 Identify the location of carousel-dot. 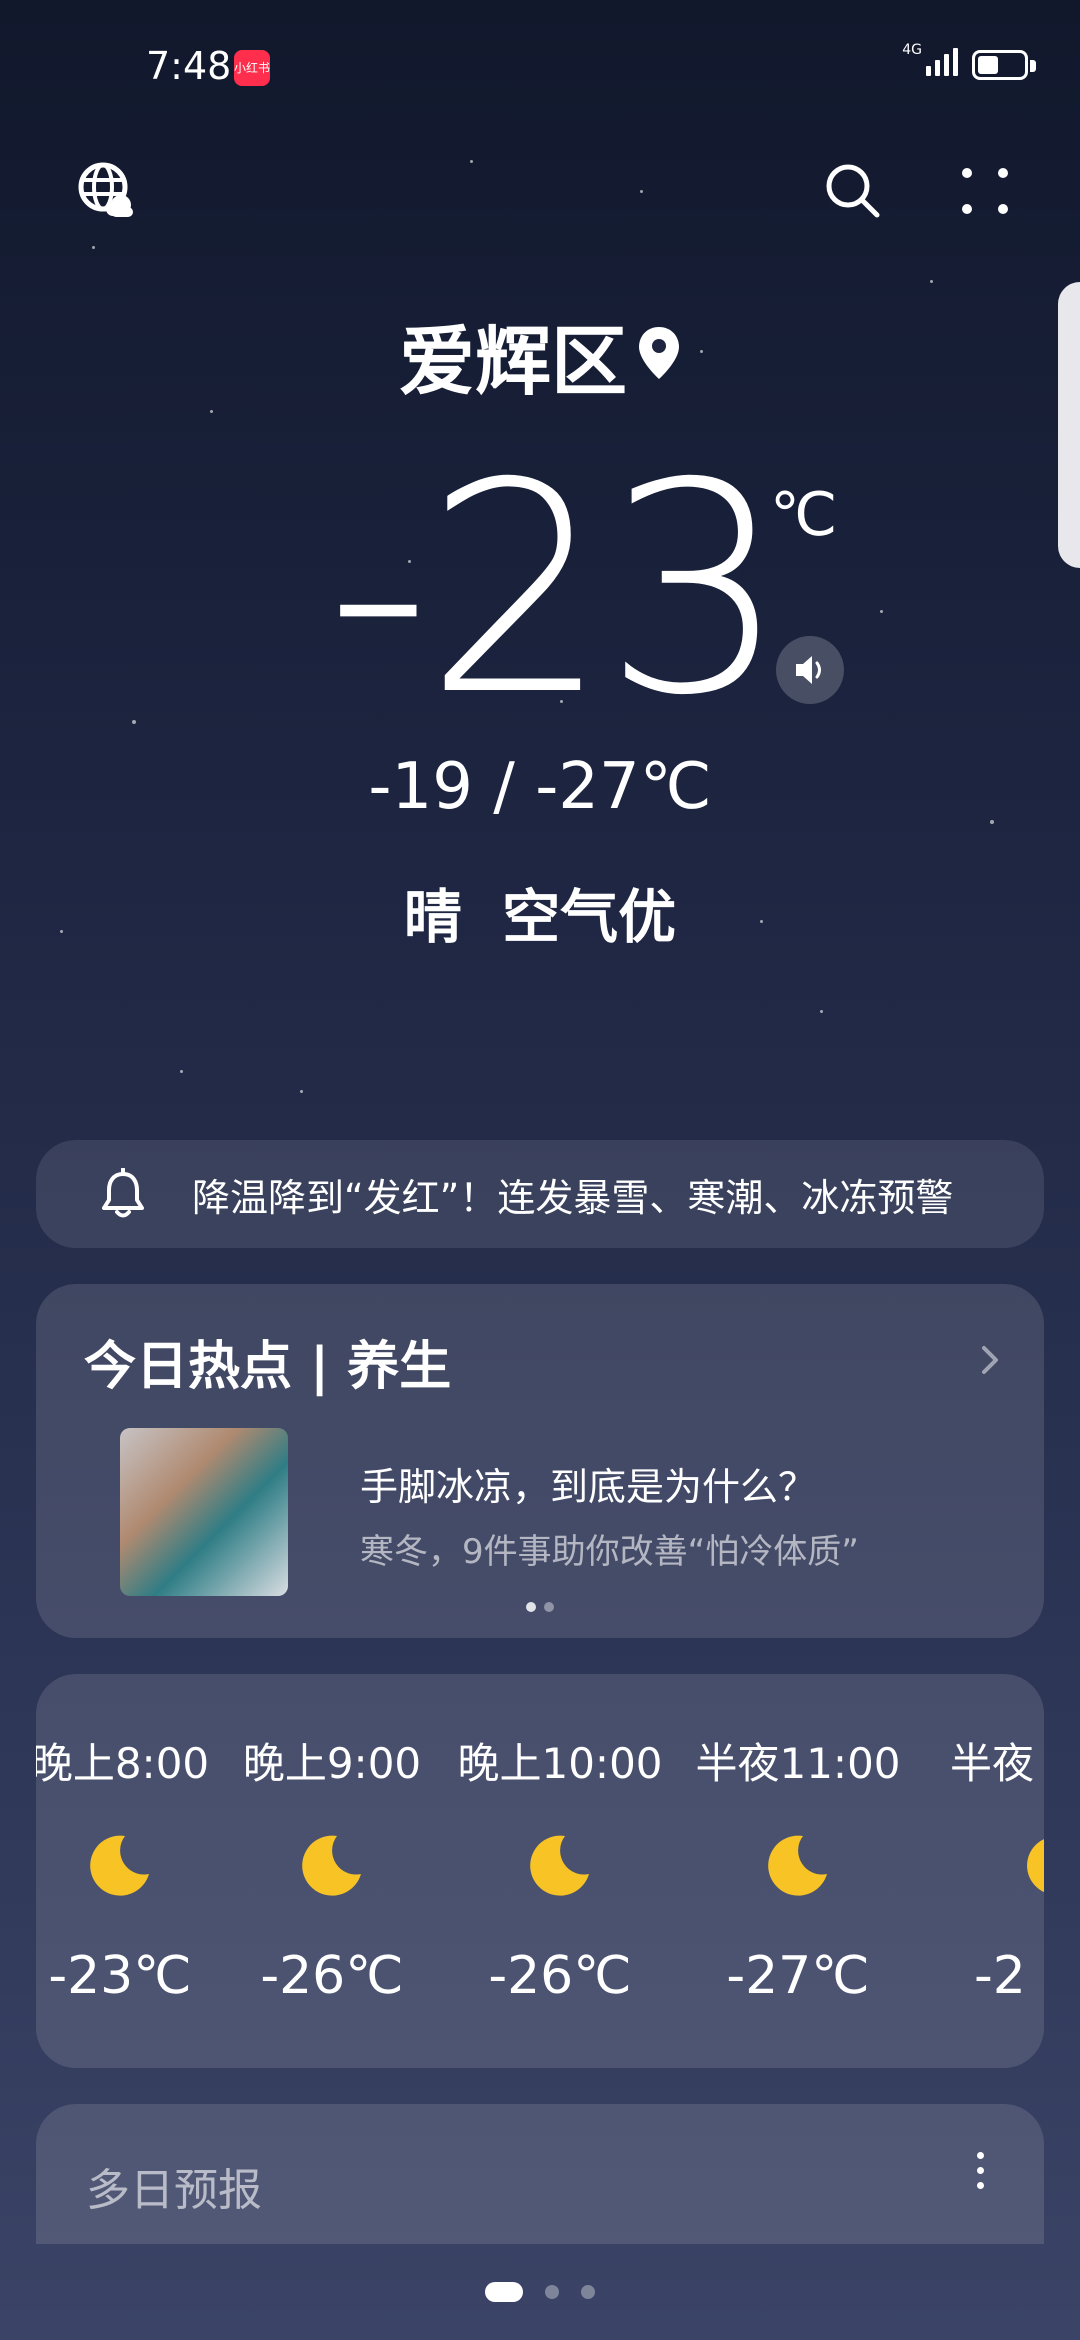
(549, 1607).